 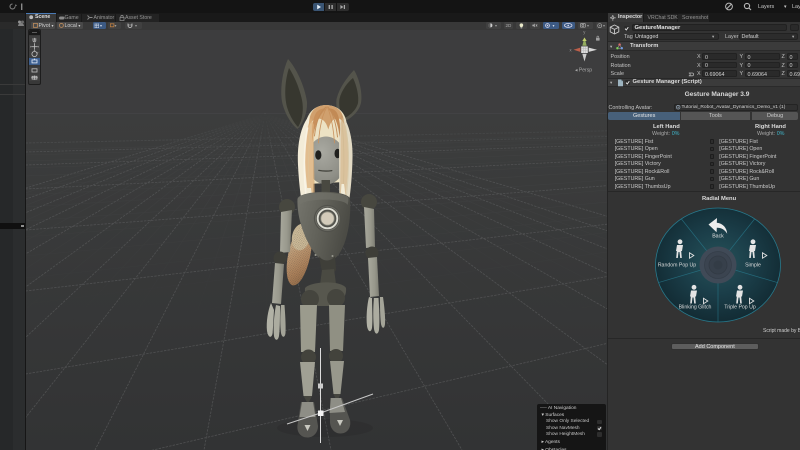 What do you see at coordinates (740, 307) in the screenshot?
I see `svg-text: Triple Pop Up` at bounding box center [740, 307].